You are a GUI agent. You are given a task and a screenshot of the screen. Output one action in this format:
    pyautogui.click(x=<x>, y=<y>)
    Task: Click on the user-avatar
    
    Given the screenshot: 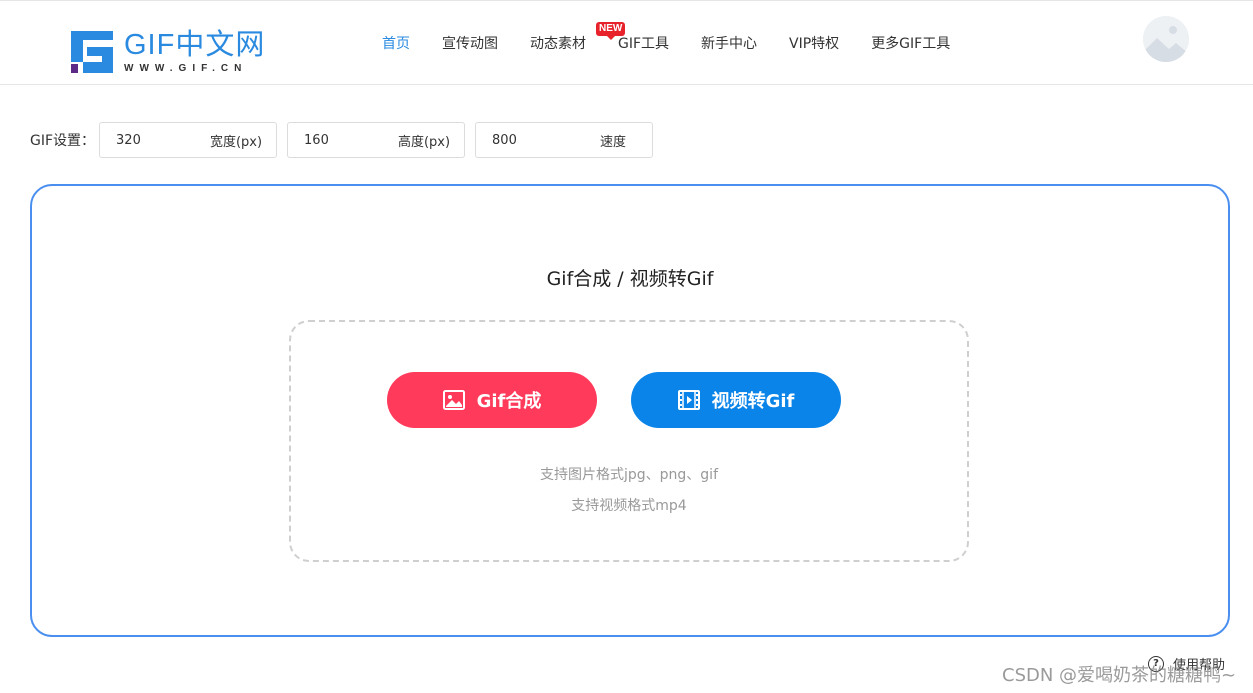 What is the action you would take?
    pyautogui.click(x=1166, y=39)
    